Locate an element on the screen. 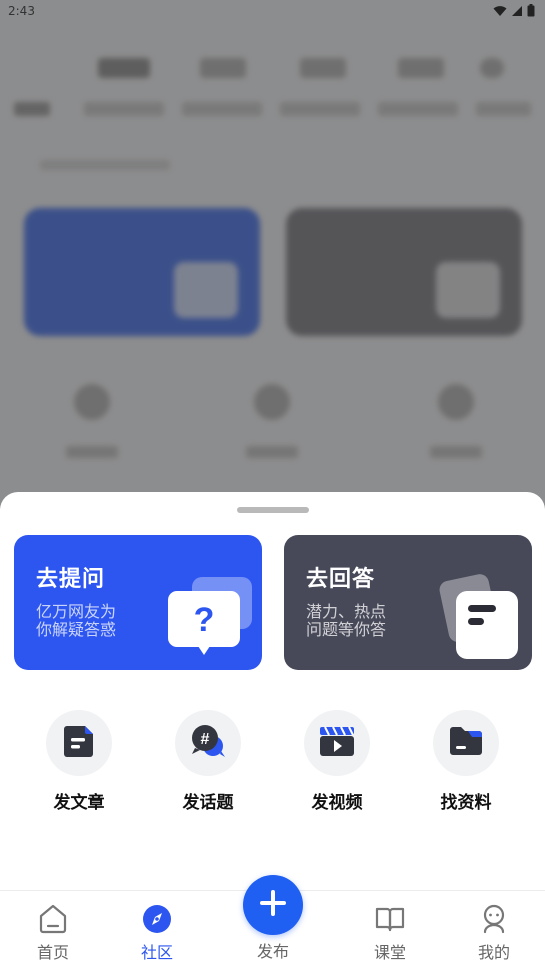 Image resolution: width=545 pixels, height=969 pixels. publish-topic-button: # 发话题 is located at coordinates (208, 762).